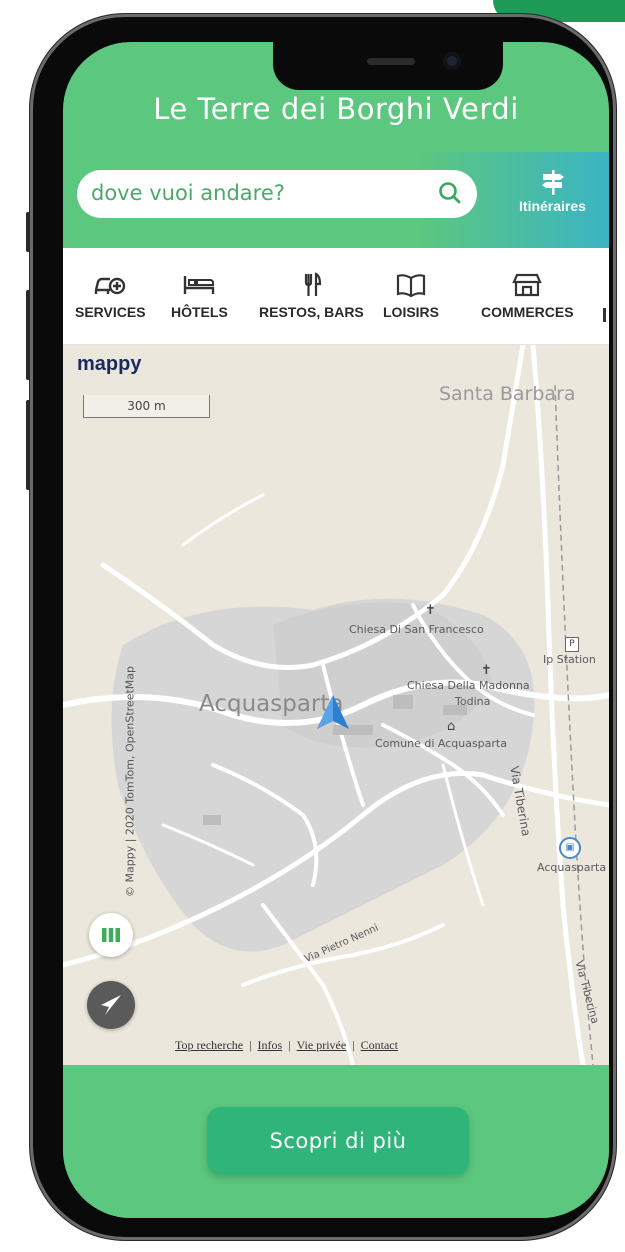 This screenshot has height=1252, width=625. What do you see at coordinates (379, 1045) in the screenshot?
I see `link-contact: Contact` at bounding box center [379, 1045].